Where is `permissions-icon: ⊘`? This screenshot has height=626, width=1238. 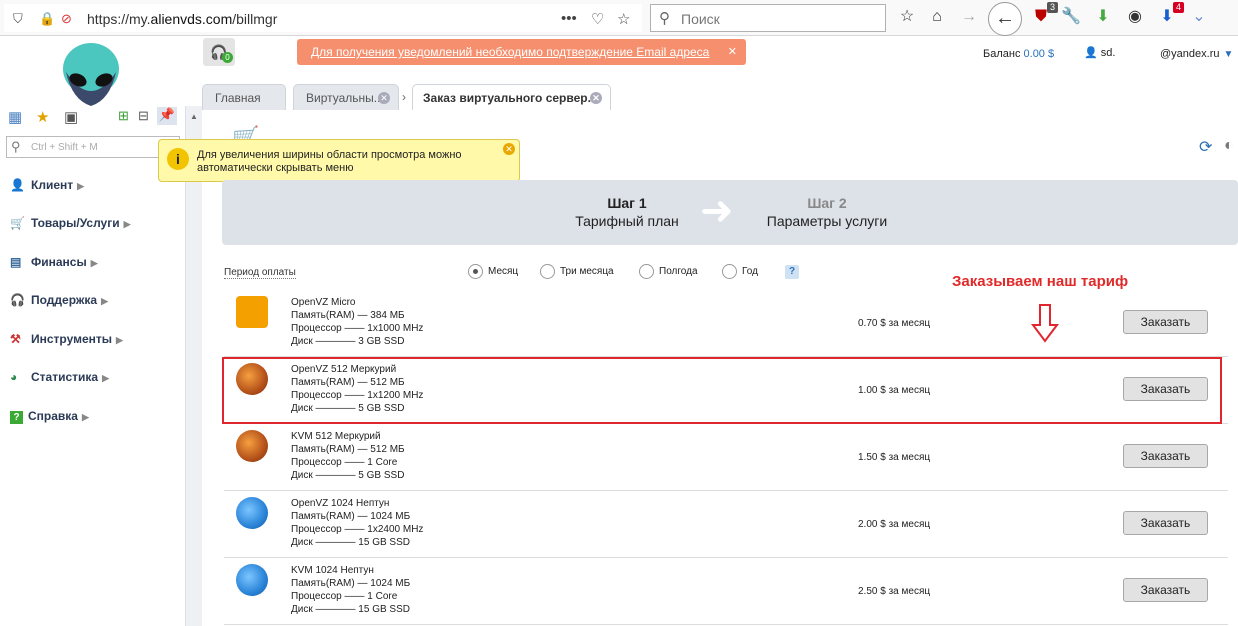
permissions-icon: ⊘ is located at coordinates (66, 19).